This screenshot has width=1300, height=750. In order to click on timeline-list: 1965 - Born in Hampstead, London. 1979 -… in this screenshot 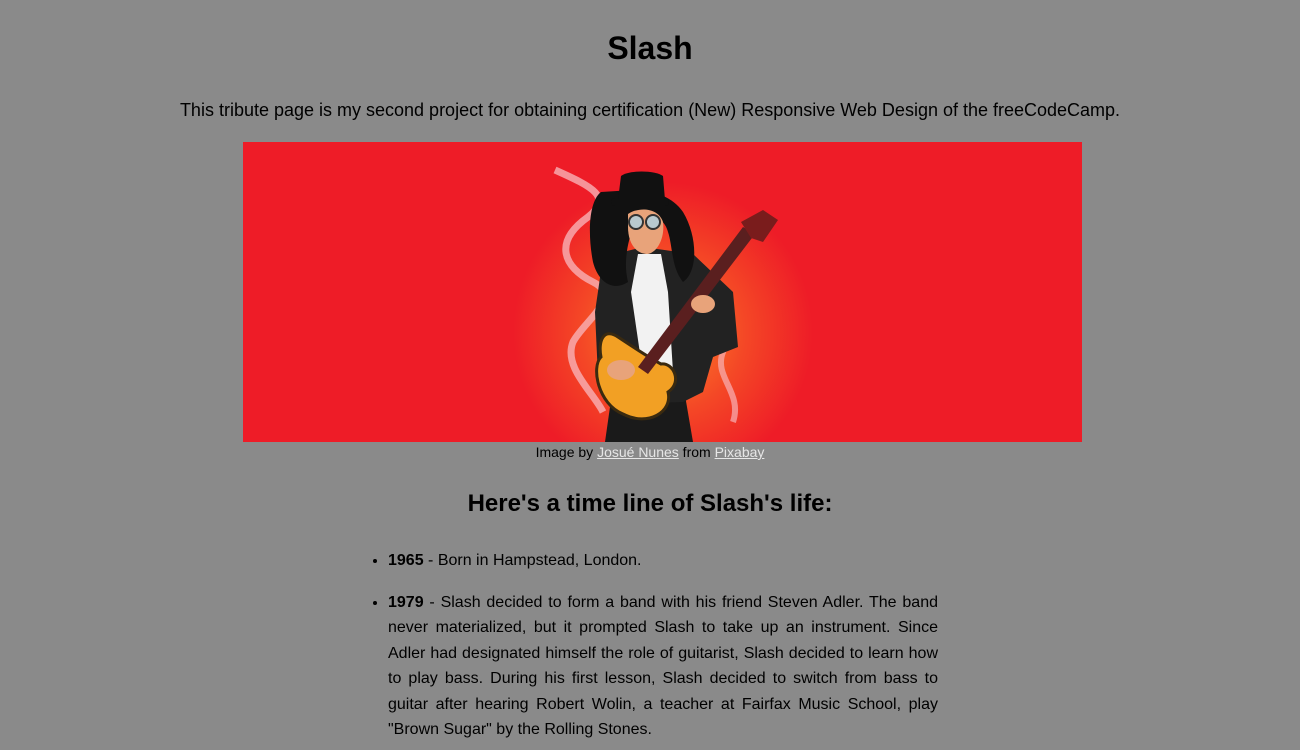, I will do `click(654, 649)`.